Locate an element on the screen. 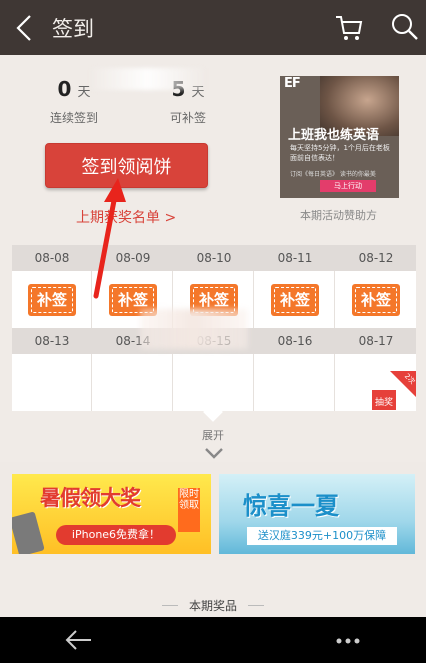 The width and height of the screenshot is (426, 663). ad-tagline: 订阅《每日英语》 读书的你最美 is located at coordinates (333, 174).